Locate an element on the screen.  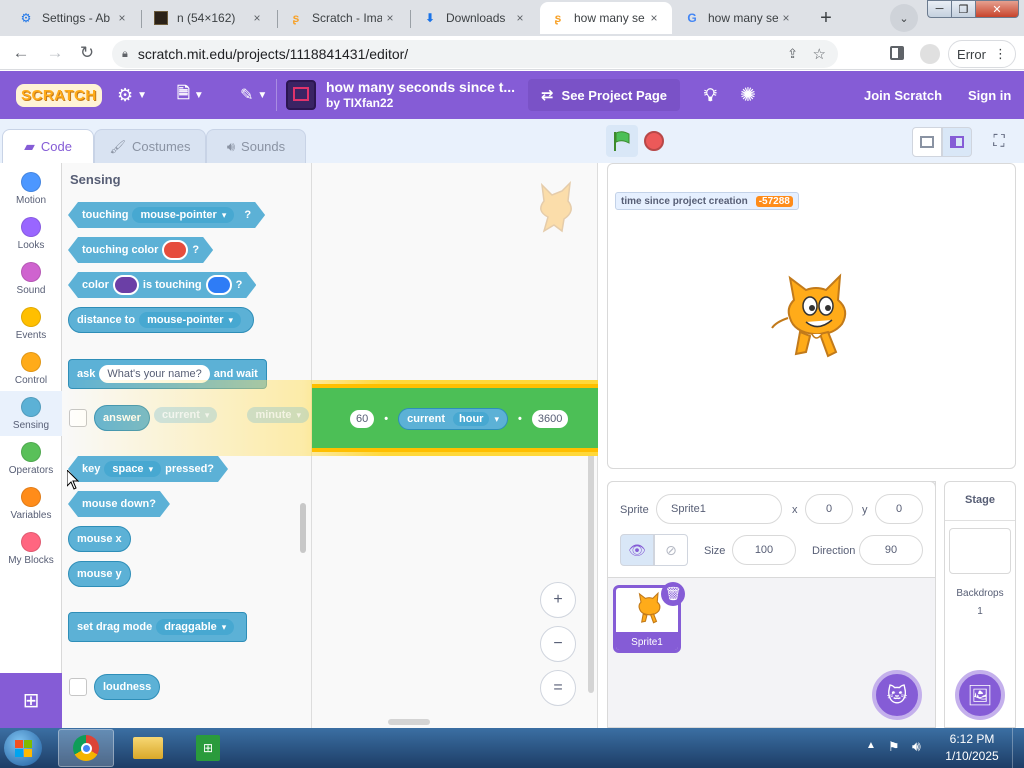
sensing-dropdown: current hour is located at coordinates (453, 419).